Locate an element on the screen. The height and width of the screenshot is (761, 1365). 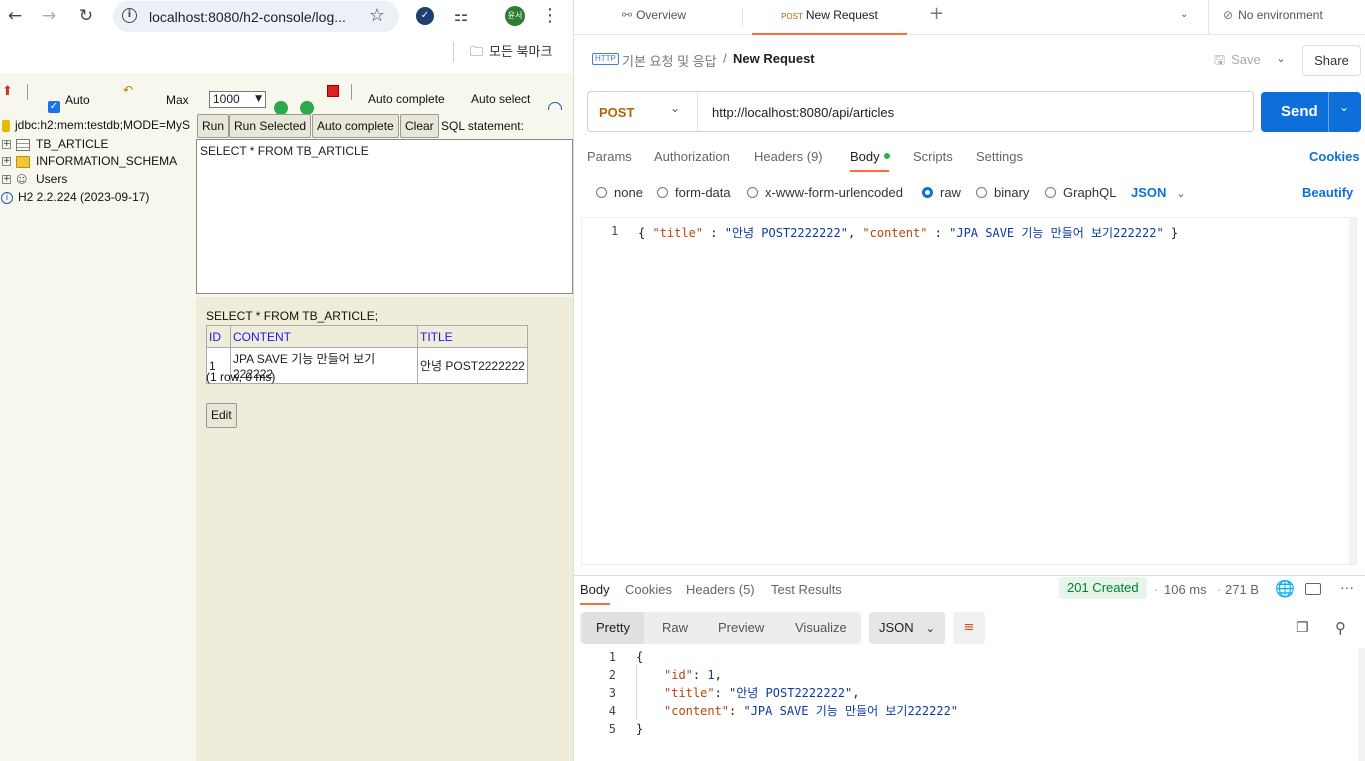
status-badge: 201 Created is located at coordinates (1103, 588).